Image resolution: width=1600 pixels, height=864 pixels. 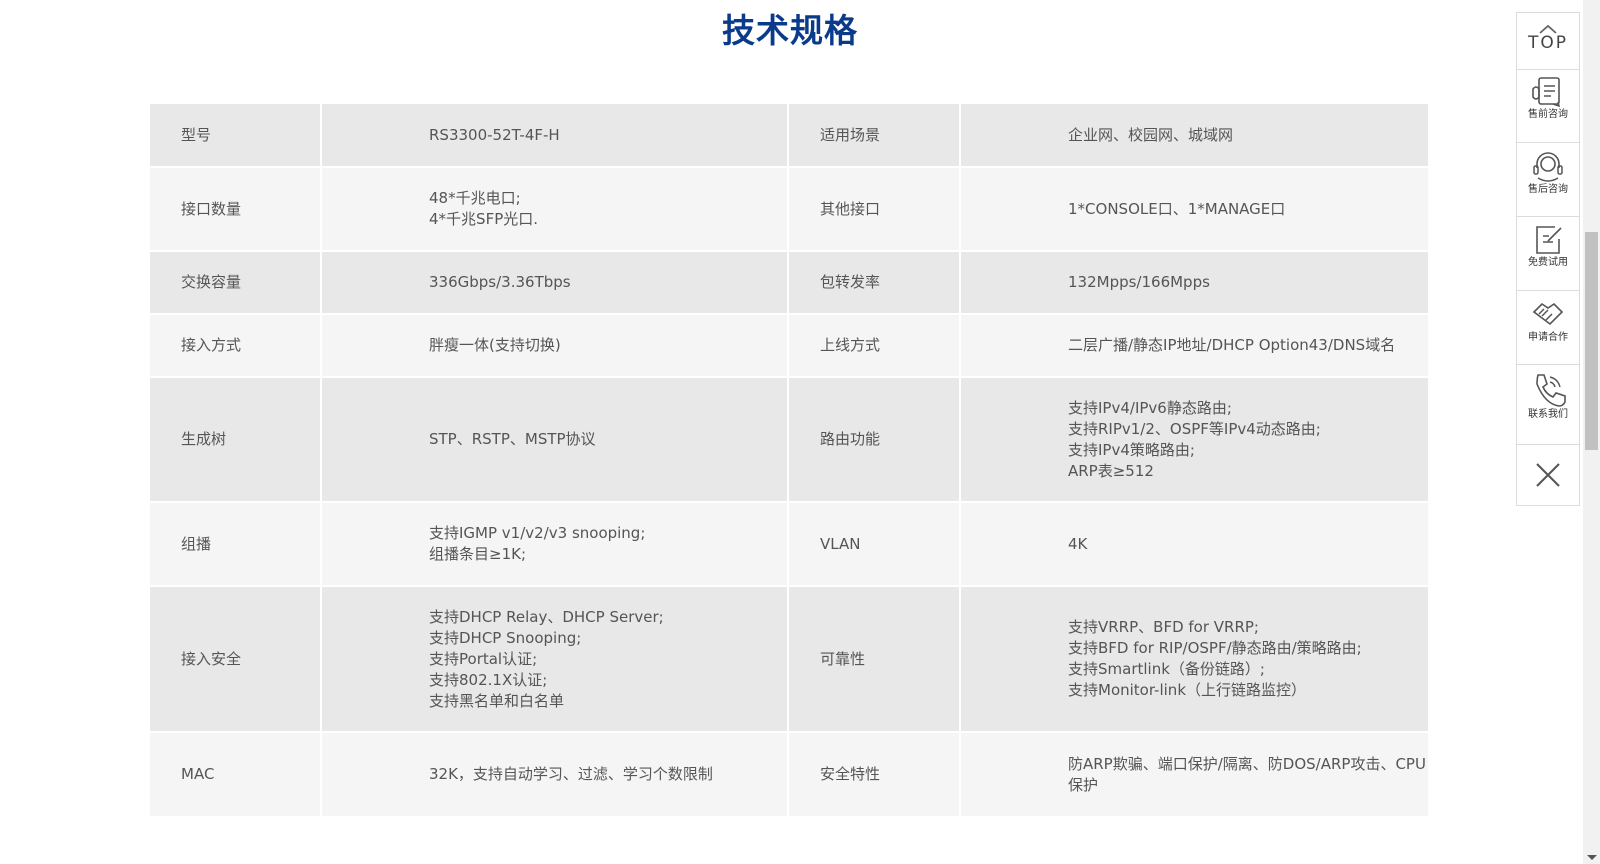 I want to click on floating-toolbar: TOP 售前咨询 售后咨询 免费试用 申请合作 联系我们, so click(x=1548, y=259).